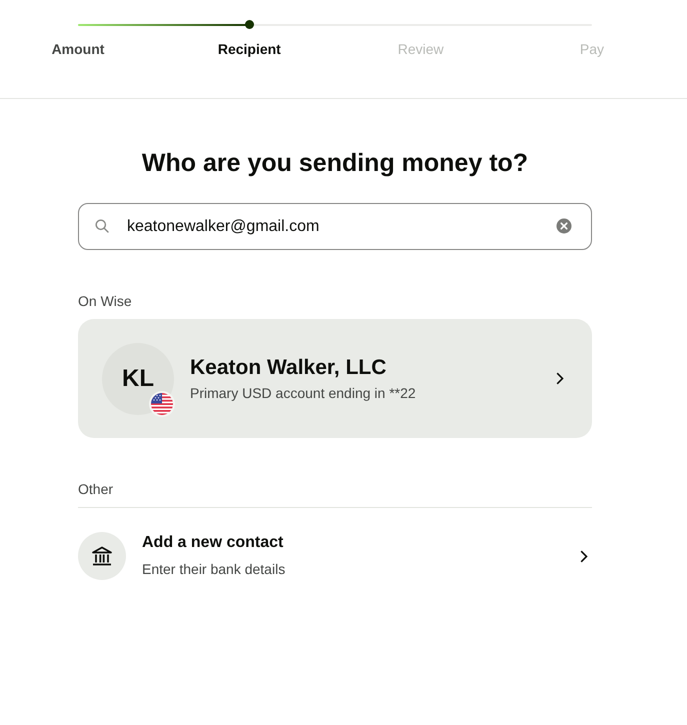 This screenshot has width=687, height=725. What do you see at coordinates (249, 49) in the screenshot?
I see `step-label: Recipient` at bounding box center [249, 49].